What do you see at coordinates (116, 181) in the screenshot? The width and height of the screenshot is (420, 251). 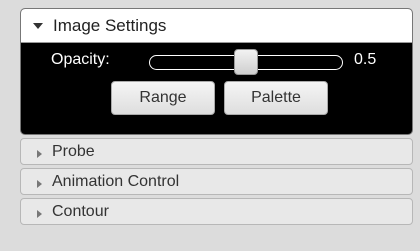 I see `animation-control-section-title: Animation Control` at bounding box center [116, 181].